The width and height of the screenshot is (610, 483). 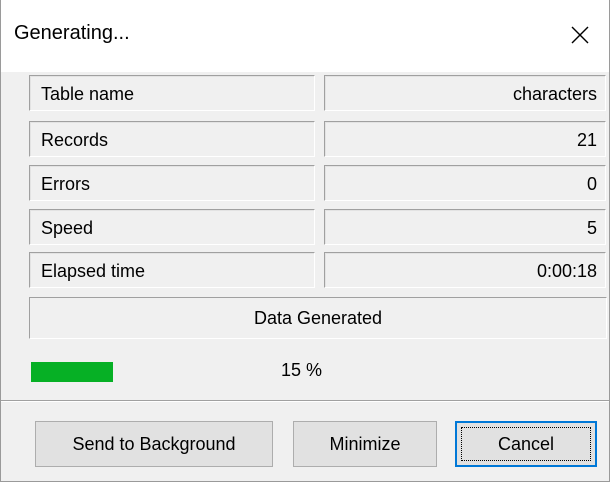 What do you see at coordinates (318, 140) in the screenshot?
I see `stat-row-records: Records 21` at bounding box center [318, 140].